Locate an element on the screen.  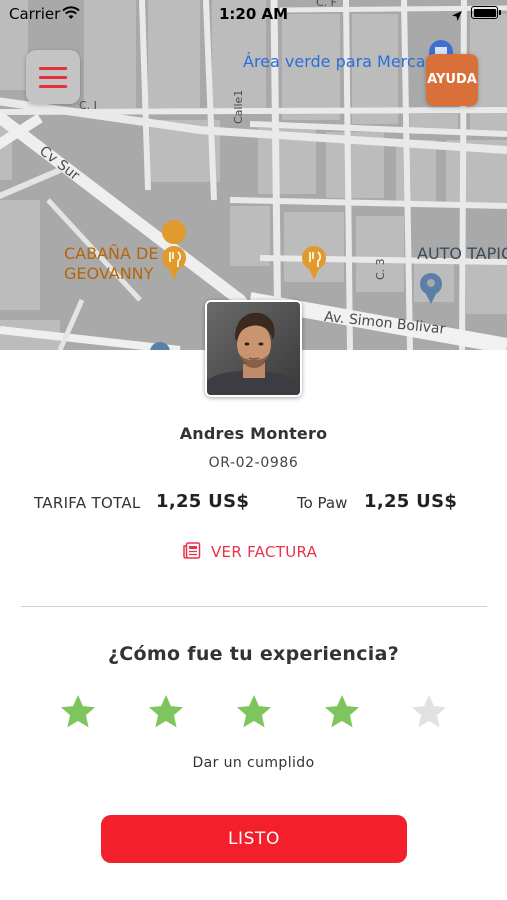
view-invoice-link: VER FACTURA is located at coordinates (250, 552).